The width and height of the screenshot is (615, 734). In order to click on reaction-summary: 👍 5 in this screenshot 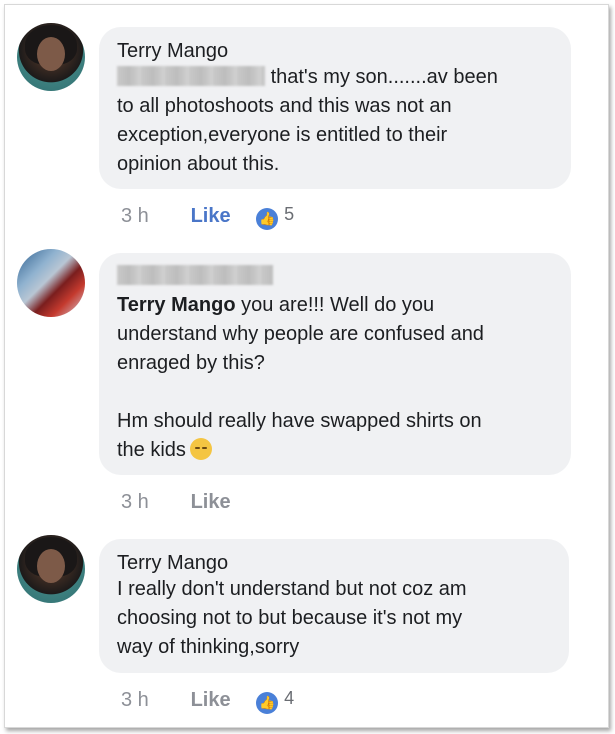, I will do `click(275, 216)`.